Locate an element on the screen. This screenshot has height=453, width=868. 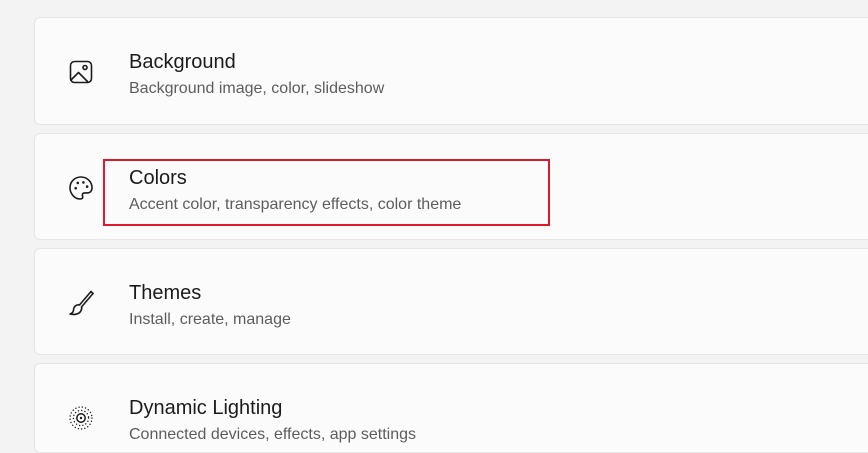
image-icon is located at coordinates (81, 72).